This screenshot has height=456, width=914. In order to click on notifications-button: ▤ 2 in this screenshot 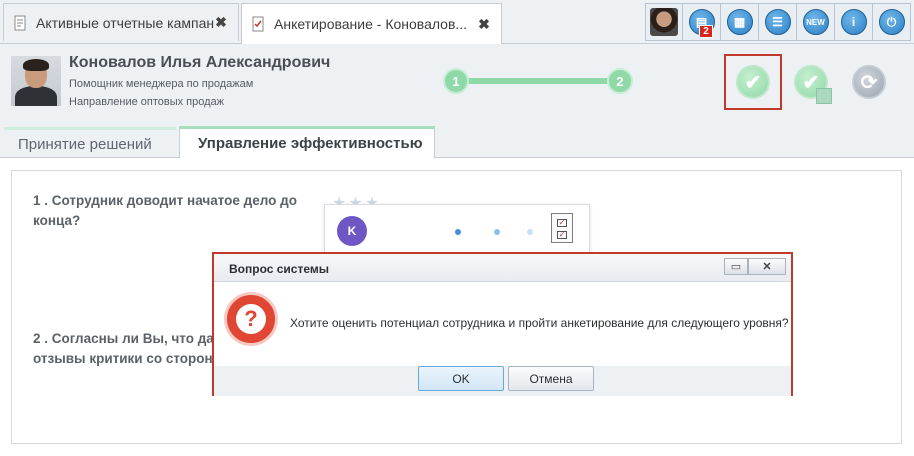, I will do `click(702, 22)`.